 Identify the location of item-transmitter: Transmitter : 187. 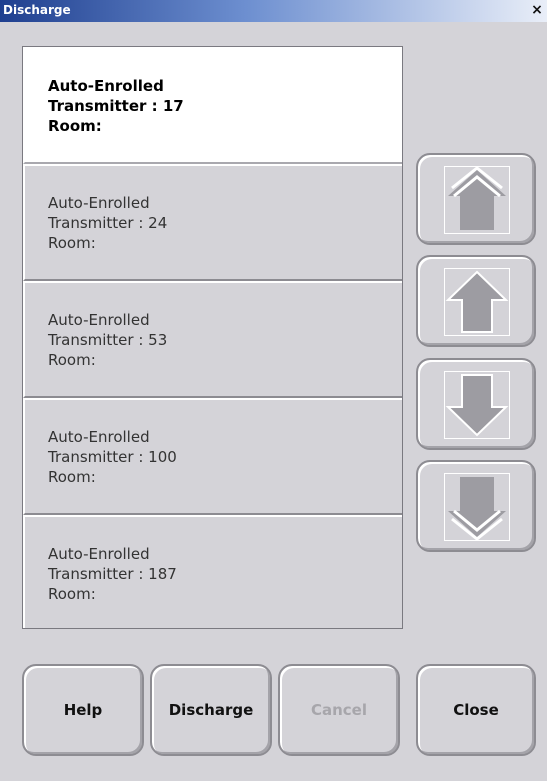
(112, 574).